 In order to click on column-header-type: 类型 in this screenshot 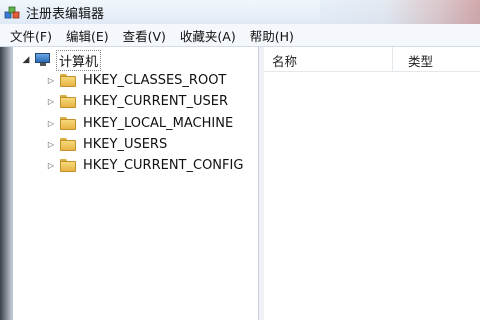, I will do `click(420, 60)`.